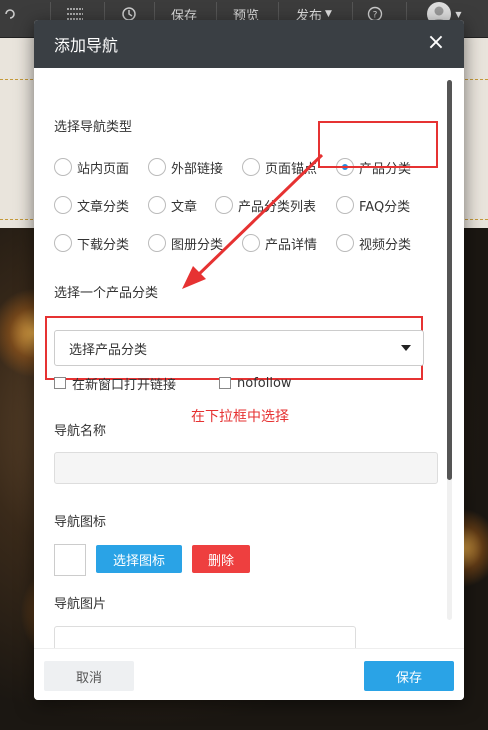 This screenshot has height=730, width=488. Describe the element at coordinates (291, 169) in the screenshot. I see `radio-label: 页面锚点` at that location.